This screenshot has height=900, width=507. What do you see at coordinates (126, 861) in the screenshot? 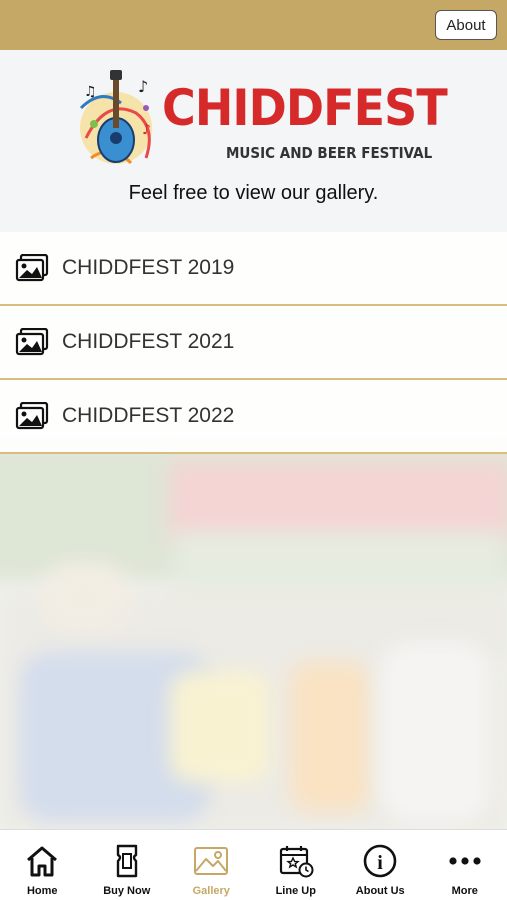
I see `ticket-icon` at bounding box center [126, 861].